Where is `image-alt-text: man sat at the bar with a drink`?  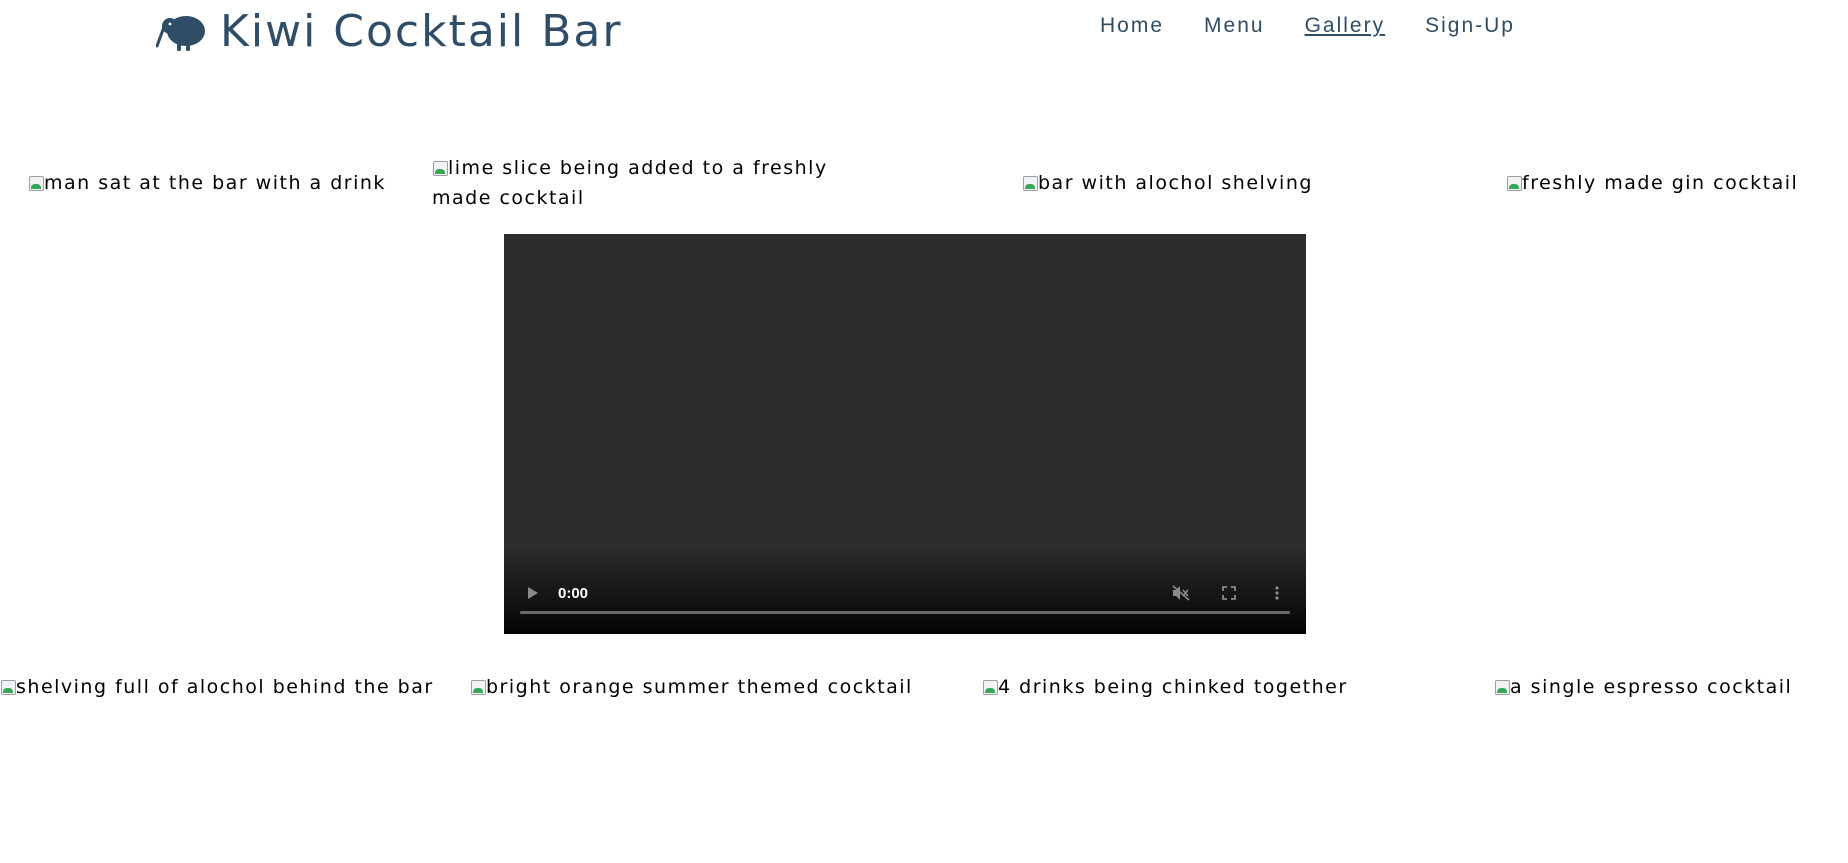
image-alt-text: man sat at the bar with a drink is located at coordinates (215, 183).